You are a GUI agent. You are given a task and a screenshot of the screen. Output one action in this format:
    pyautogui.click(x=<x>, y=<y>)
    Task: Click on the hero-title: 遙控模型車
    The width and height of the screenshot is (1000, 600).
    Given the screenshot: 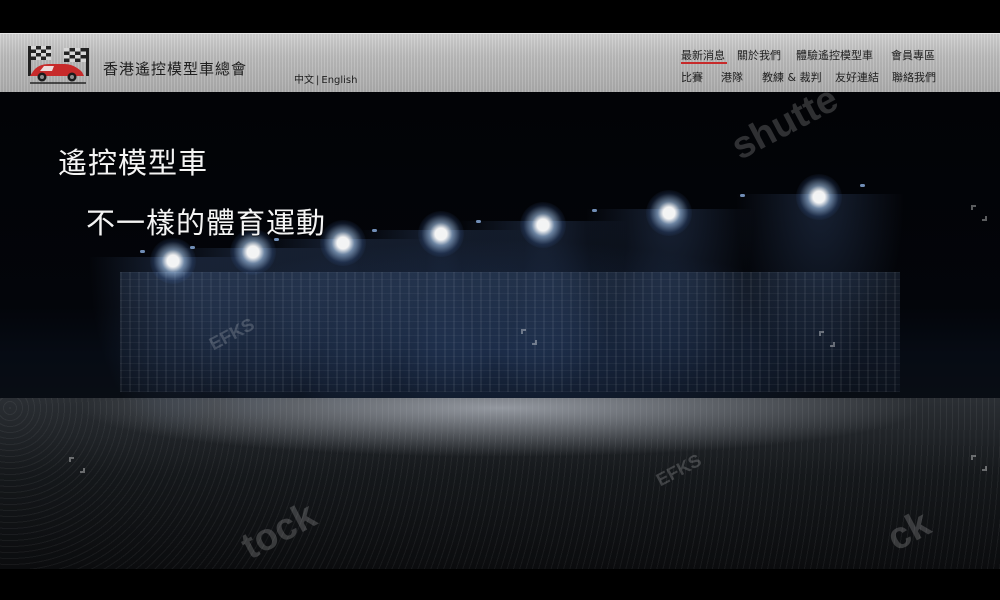 What is the action you would take?
    pyautogui.click(x=133, y=163)
    